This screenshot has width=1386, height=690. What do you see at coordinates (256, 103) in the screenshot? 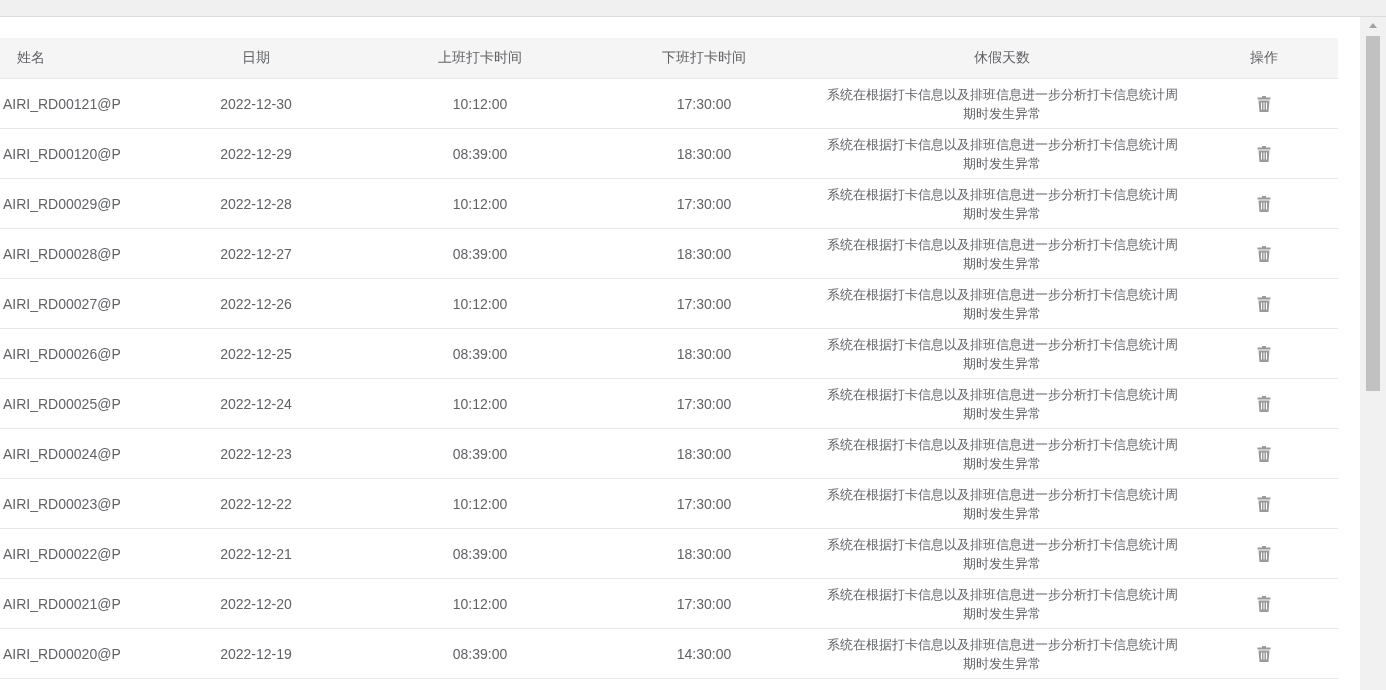
I see `table-cell-text: 2022-12-30` at bounding box center [256, 103].